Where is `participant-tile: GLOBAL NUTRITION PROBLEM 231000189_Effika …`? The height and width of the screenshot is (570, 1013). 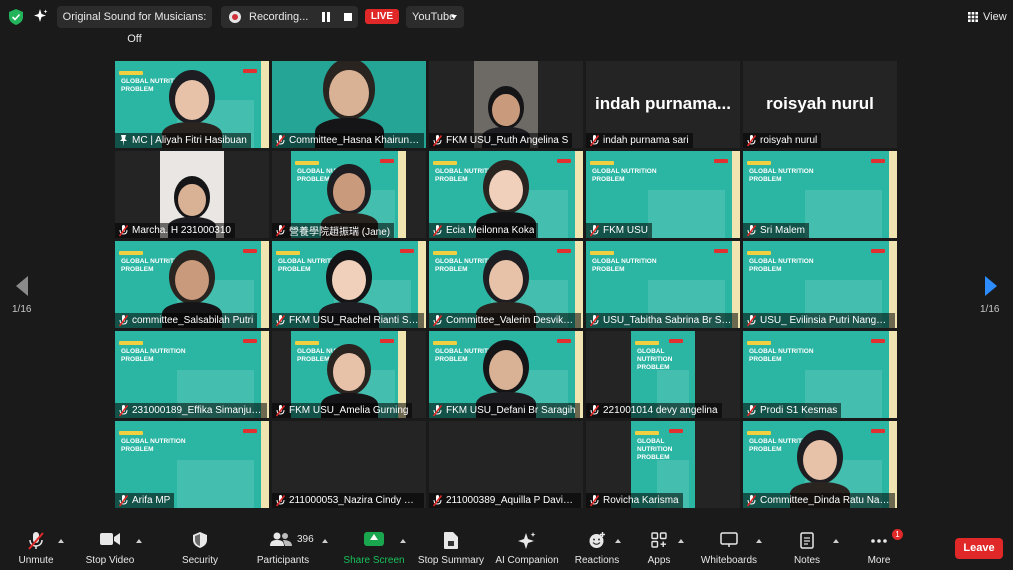
participant-tile: GLOBAL NUTRITION PROBLEM 231000189_Effika … is located at coordinates (192, 374).